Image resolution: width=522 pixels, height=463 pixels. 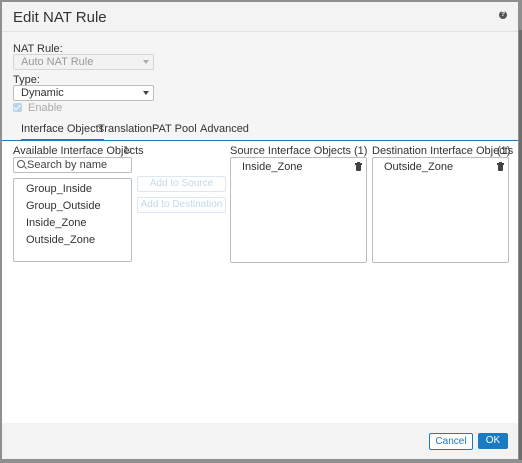 What do you see at coordinates (443, 151) in the screenshot?
I see `destination-objects-title: Destination Interface Objects` at bounding box center [443, 151].